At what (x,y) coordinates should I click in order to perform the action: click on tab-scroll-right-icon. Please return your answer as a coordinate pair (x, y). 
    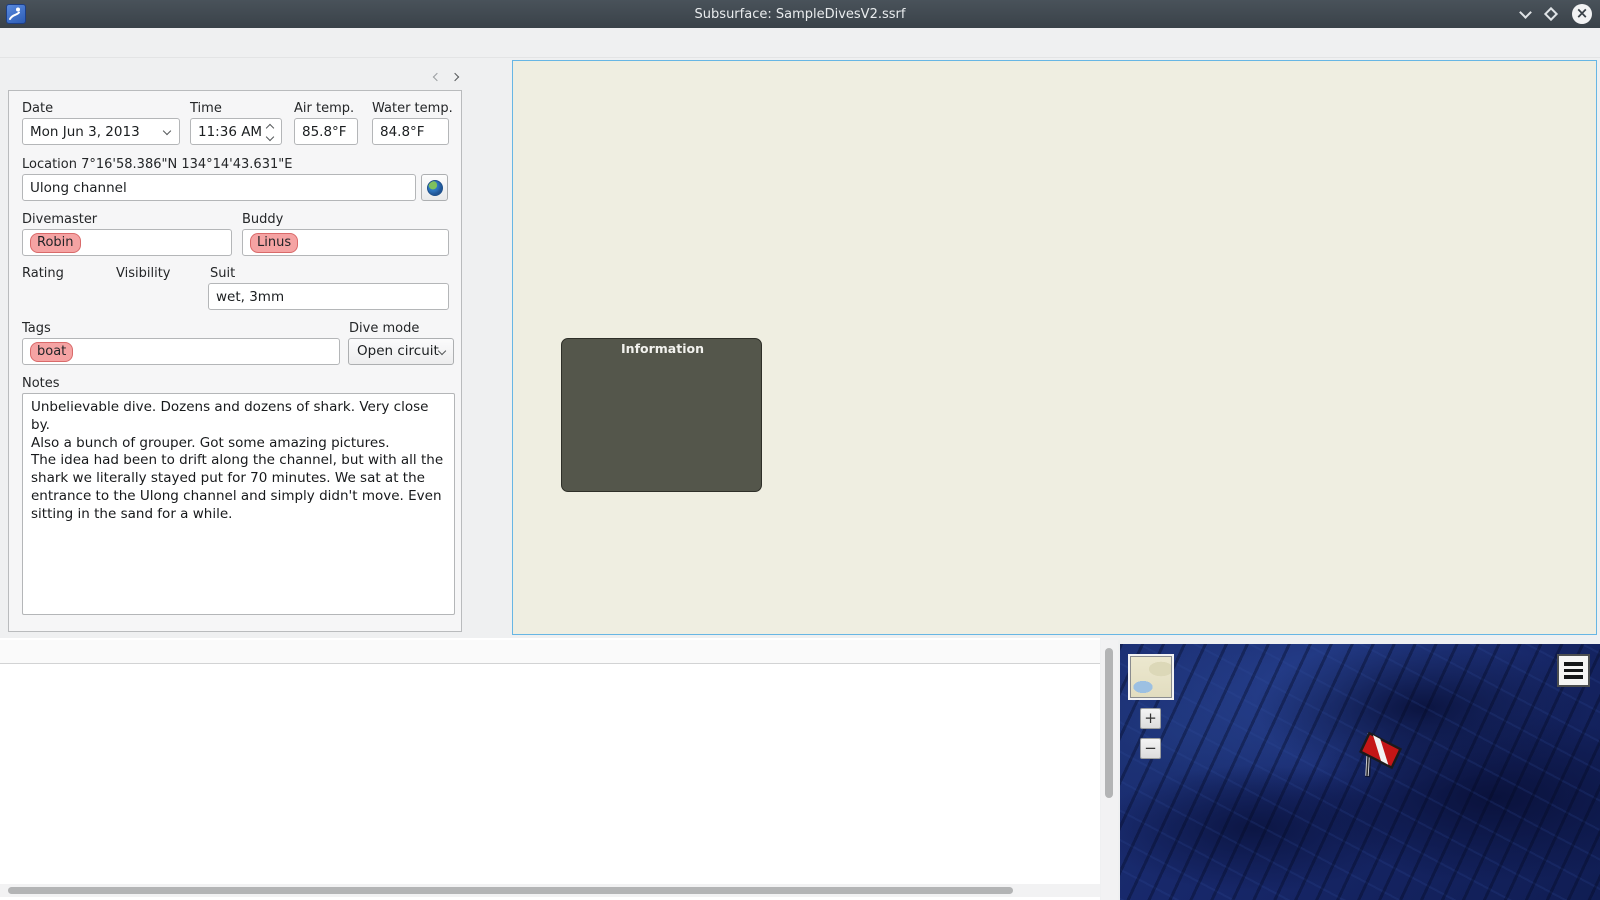
    Looking at the image, I should click on (454, 77).